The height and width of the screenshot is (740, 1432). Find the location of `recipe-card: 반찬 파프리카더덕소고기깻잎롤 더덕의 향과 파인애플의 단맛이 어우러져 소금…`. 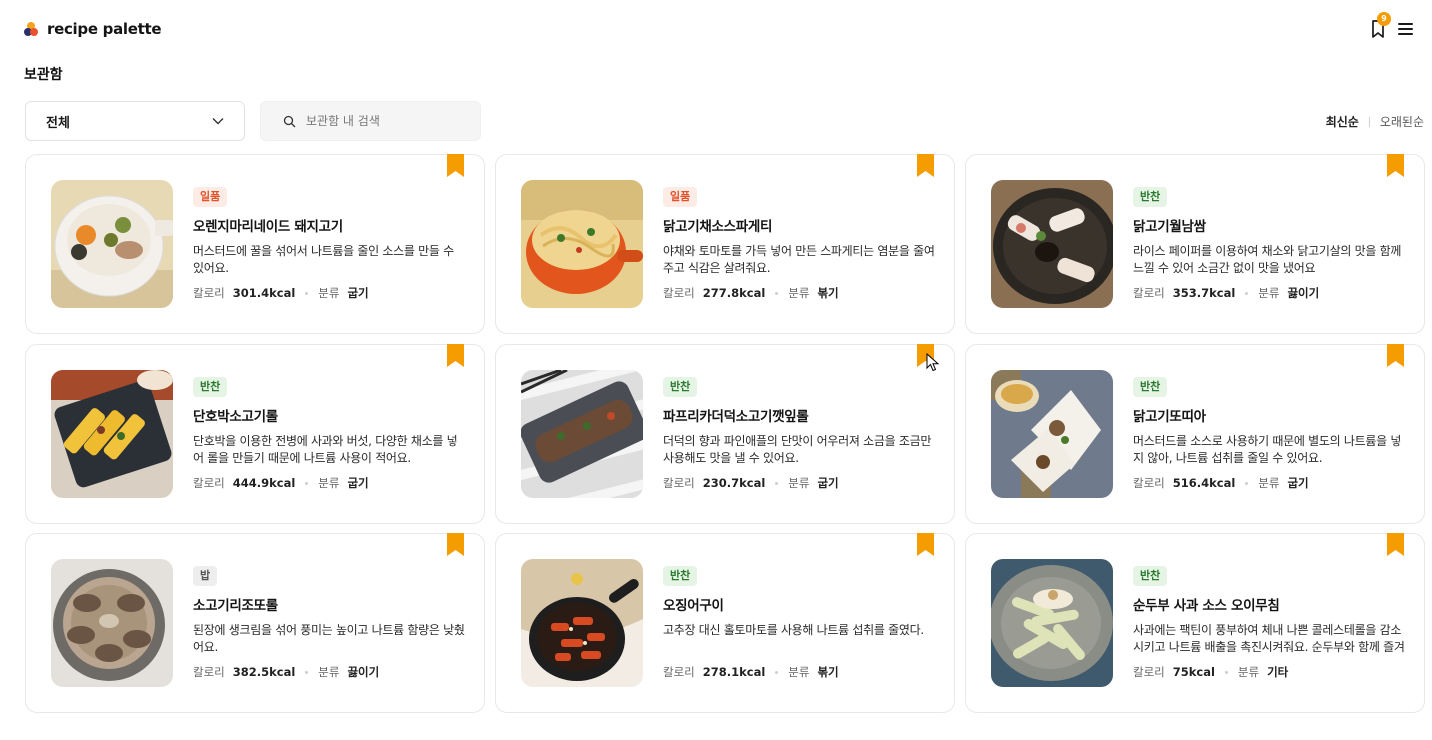

recipe-card: 반찬 파프리카더덕소고기깻잎롤 더덕의 향과 파인애플의 단맛이 어우러져 소금… is located at coordinates (725, 434).